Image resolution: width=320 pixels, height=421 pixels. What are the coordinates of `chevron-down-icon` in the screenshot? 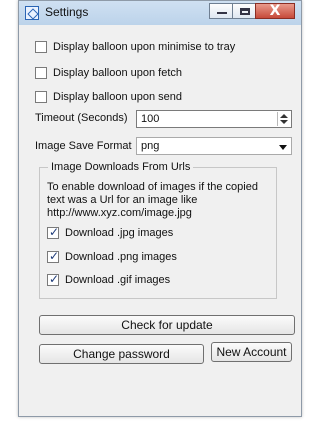 It's located at (283, 147).